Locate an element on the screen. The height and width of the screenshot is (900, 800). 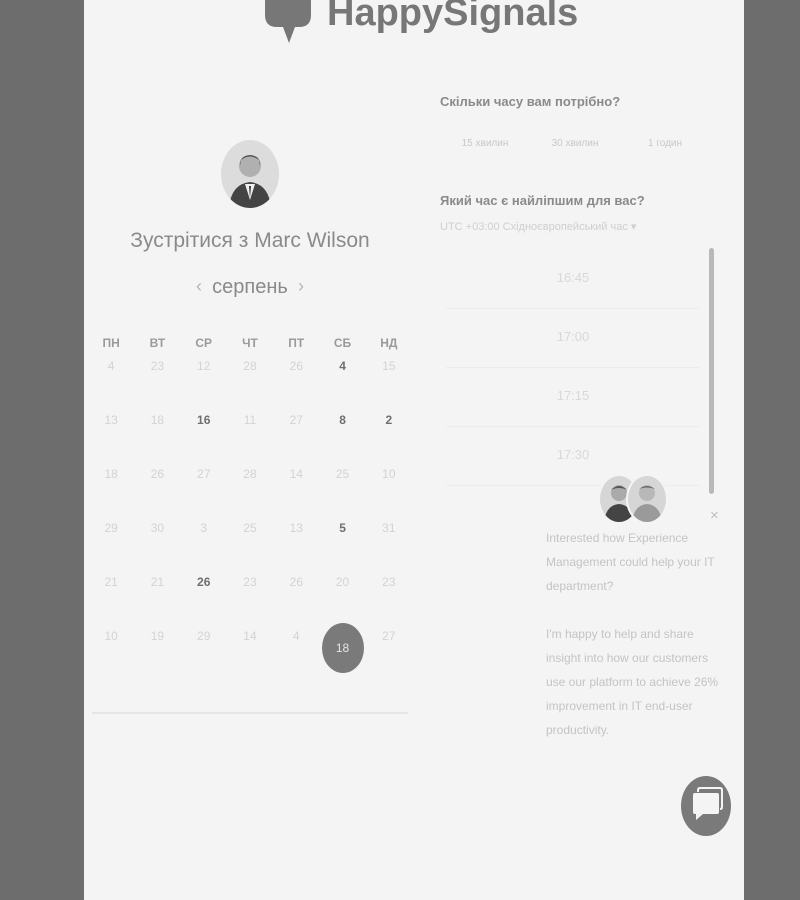
chat-launcher-button is located at coordinates (706, 806).